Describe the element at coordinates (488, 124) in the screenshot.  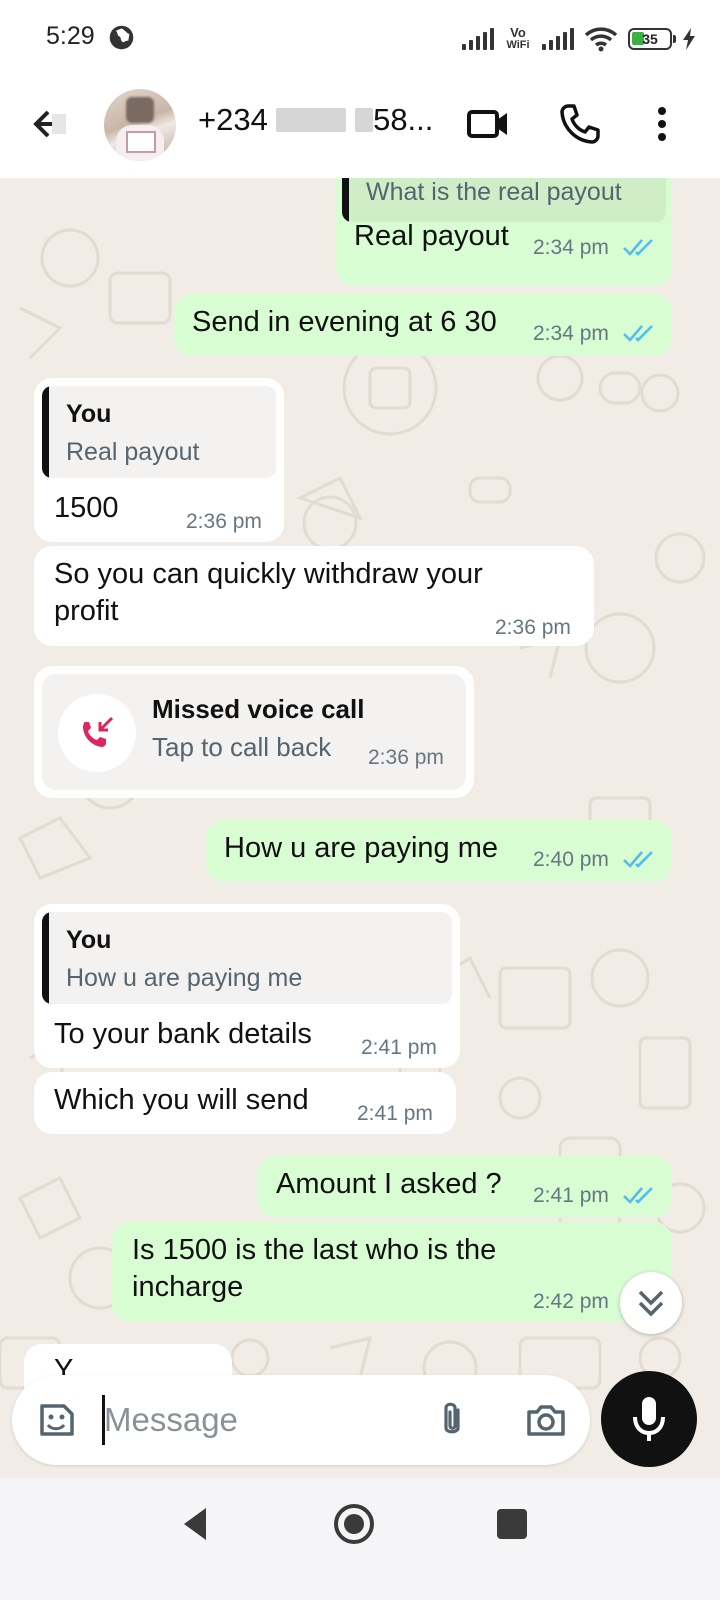
I see `video-call-icon` at that location.